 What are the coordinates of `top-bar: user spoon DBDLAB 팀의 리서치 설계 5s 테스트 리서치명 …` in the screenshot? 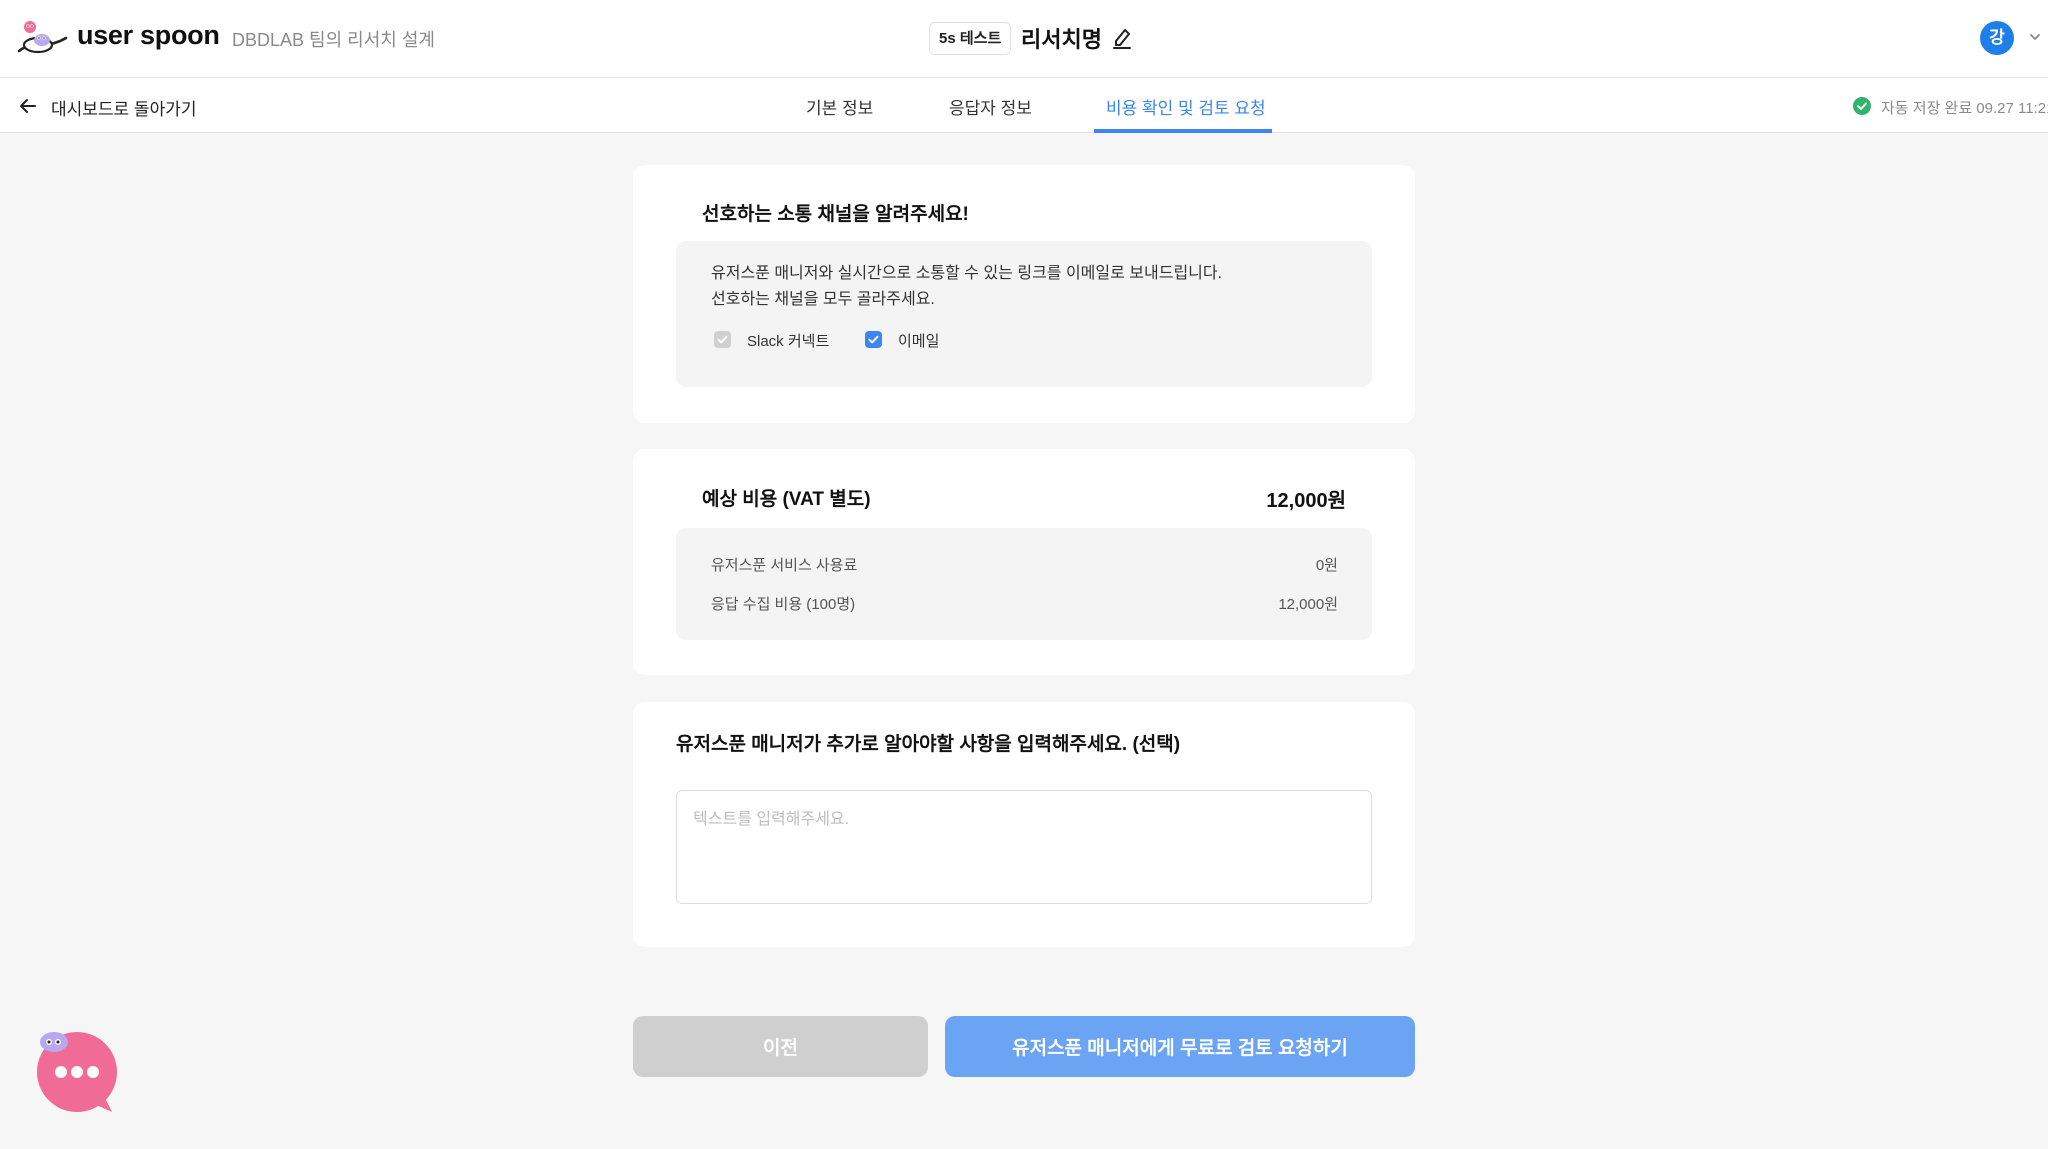 It's located at (1024, 39).